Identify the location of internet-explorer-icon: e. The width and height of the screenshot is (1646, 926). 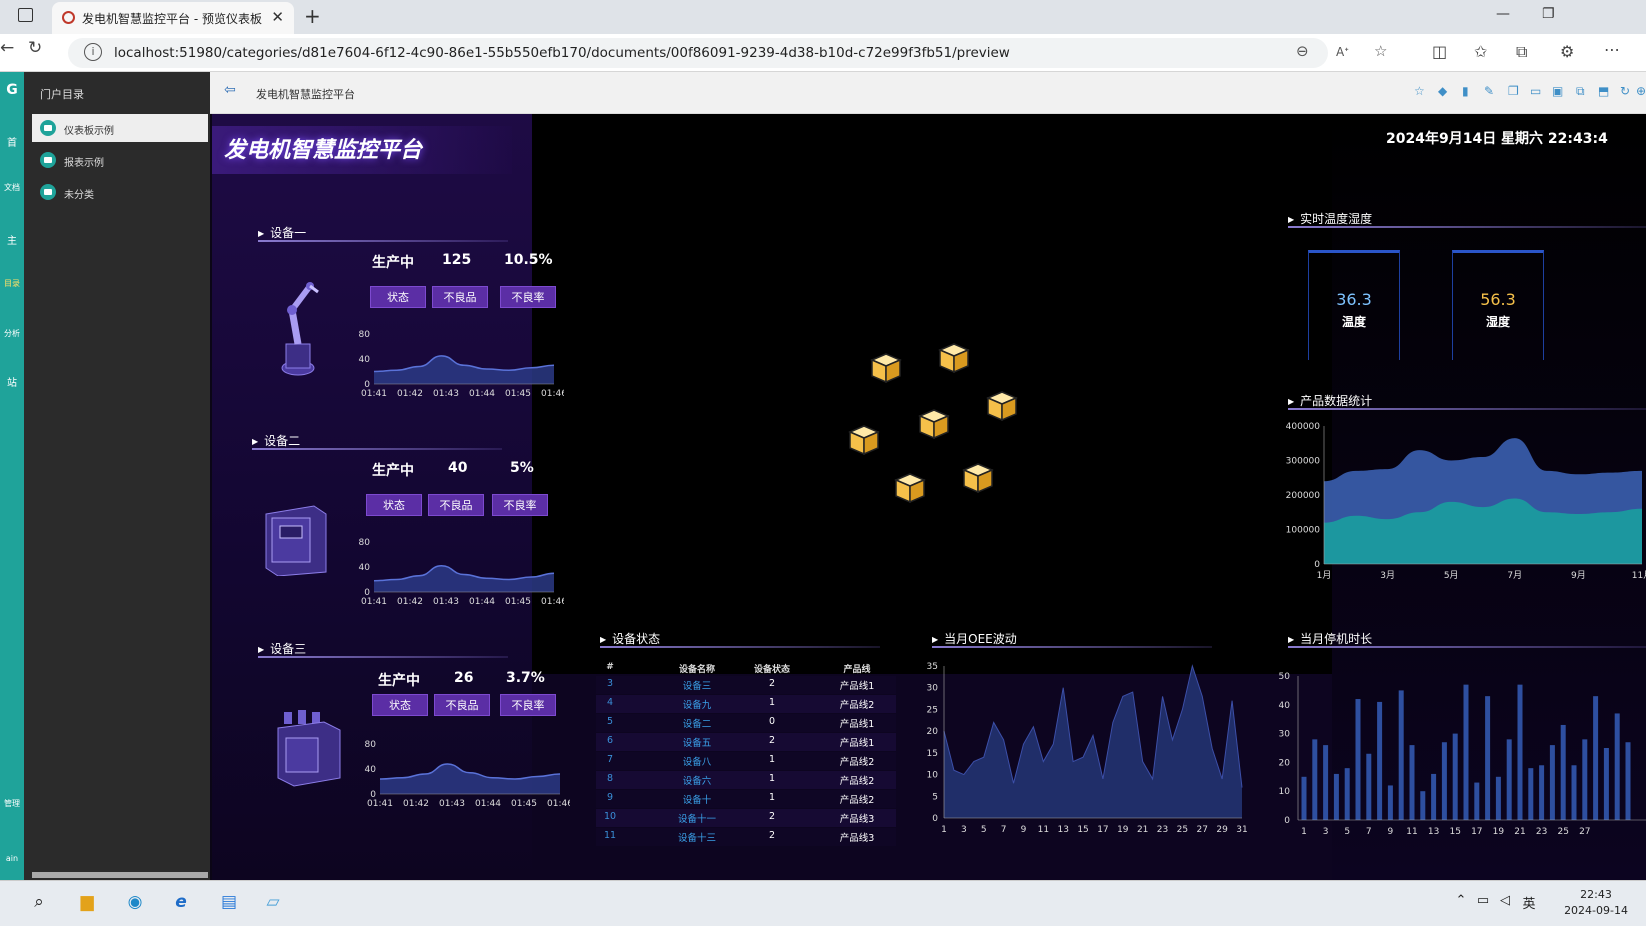
(181, 903).